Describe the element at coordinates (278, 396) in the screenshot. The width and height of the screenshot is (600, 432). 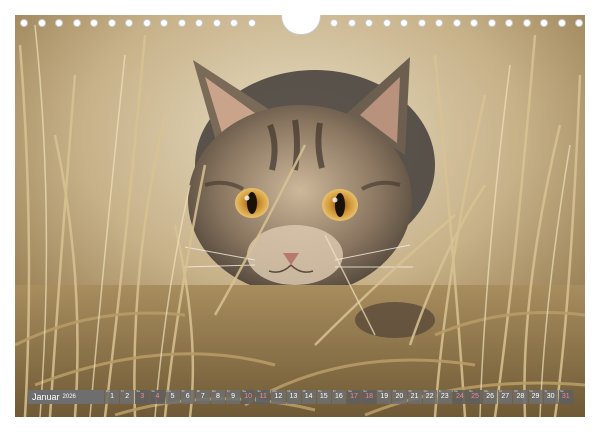
I see `day-cell: Mo 12` at that location.